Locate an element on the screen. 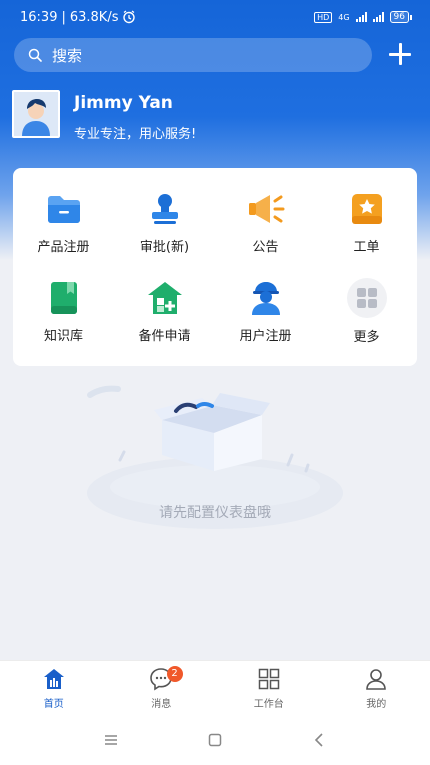 This screenshot has height=765, width=430. grid-label: 更多 is located at coordinates (366, 337).